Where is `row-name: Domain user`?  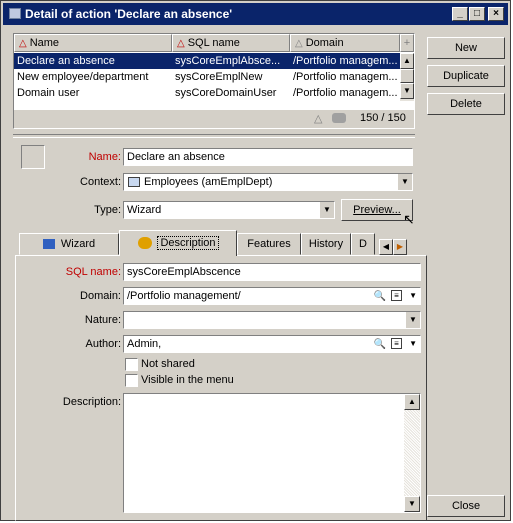
row-name: Domain user is located at coordinates (48, 93).